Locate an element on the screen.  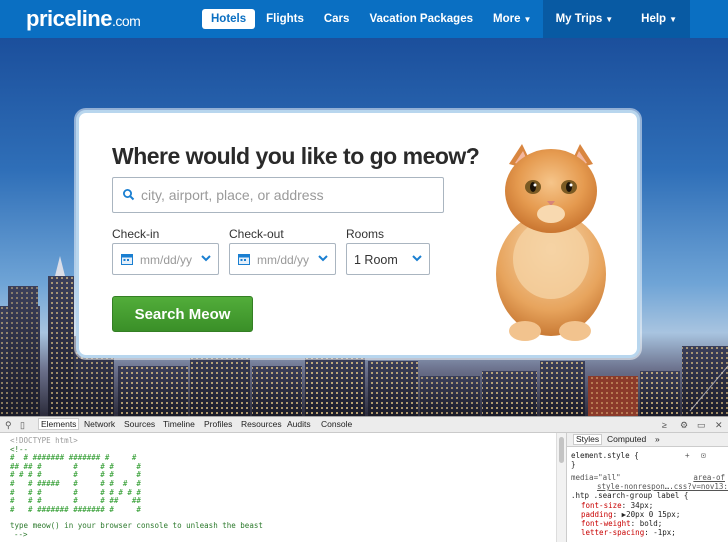
add-rule-icon: + is located at coordinates (687, 455).